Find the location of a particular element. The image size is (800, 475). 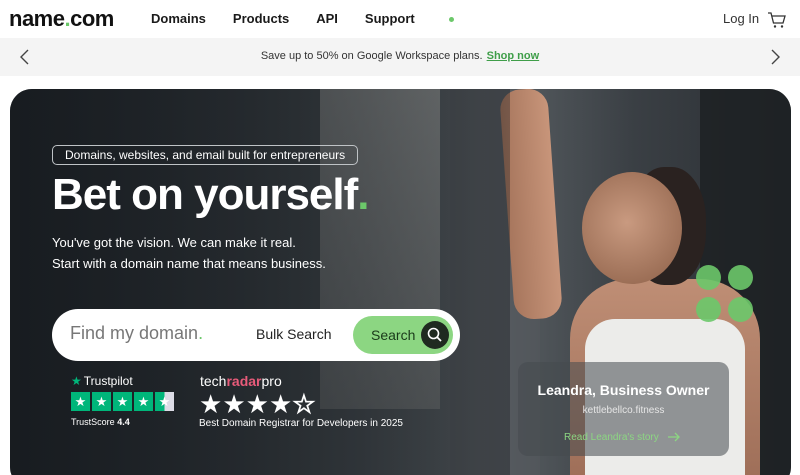

trustpilot-score: TrustScore 4.4 is located at coordinates (100, 422).